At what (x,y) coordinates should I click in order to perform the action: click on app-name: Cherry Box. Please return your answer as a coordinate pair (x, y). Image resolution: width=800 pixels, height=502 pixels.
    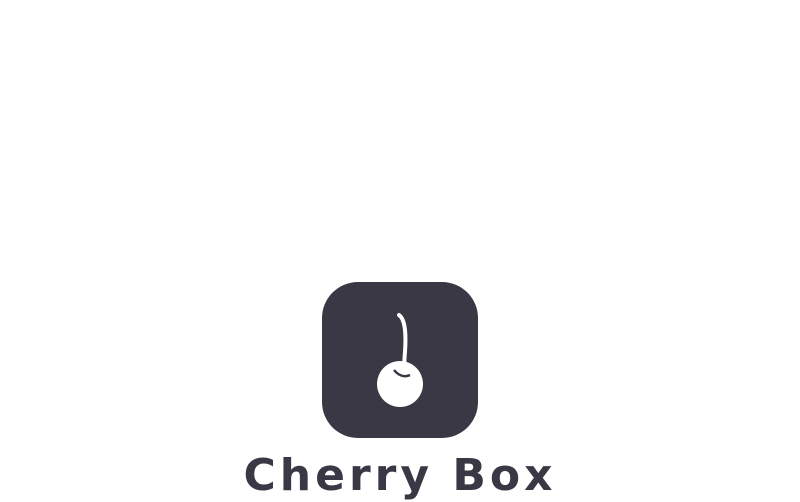
    Looking at the image, I should click on (400, 475).